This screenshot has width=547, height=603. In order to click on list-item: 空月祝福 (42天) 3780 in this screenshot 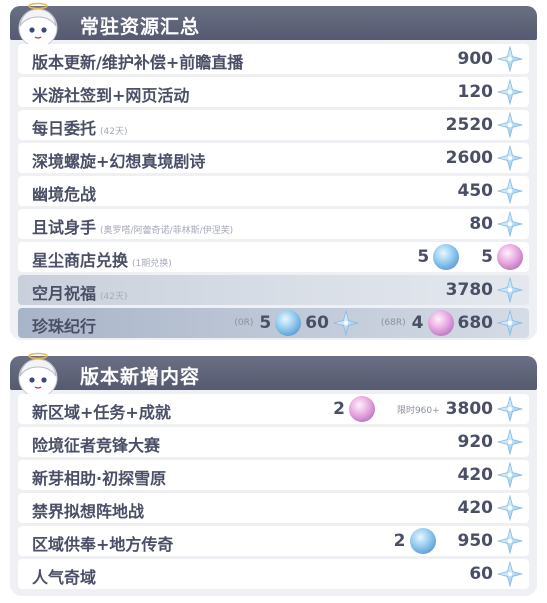, I will do `click(273, 290)`.